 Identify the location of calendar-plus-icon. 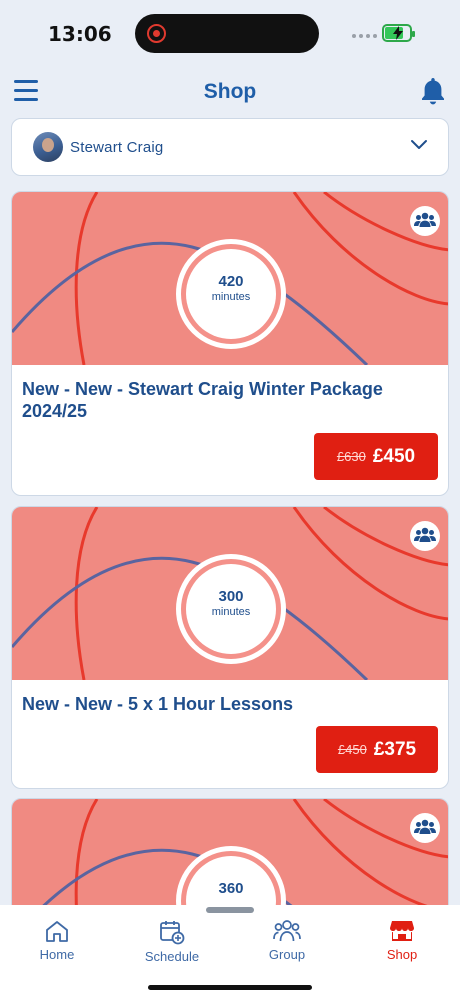
(172, 933).